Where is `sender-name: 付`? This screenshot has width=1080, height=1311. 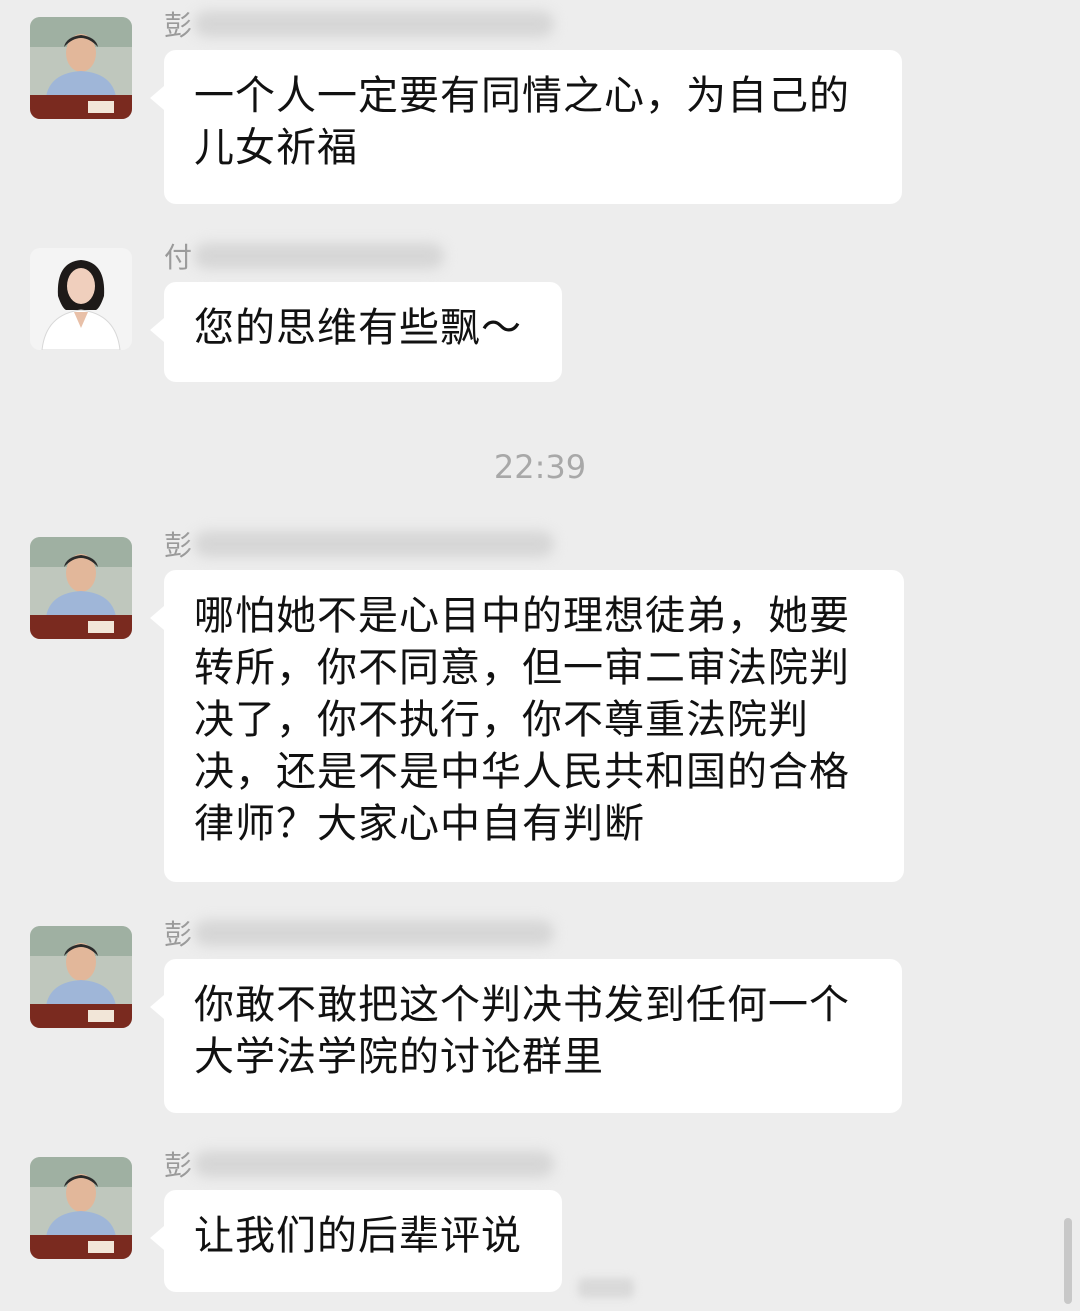 sender-name: 付 is located at coordinates (304, 256).